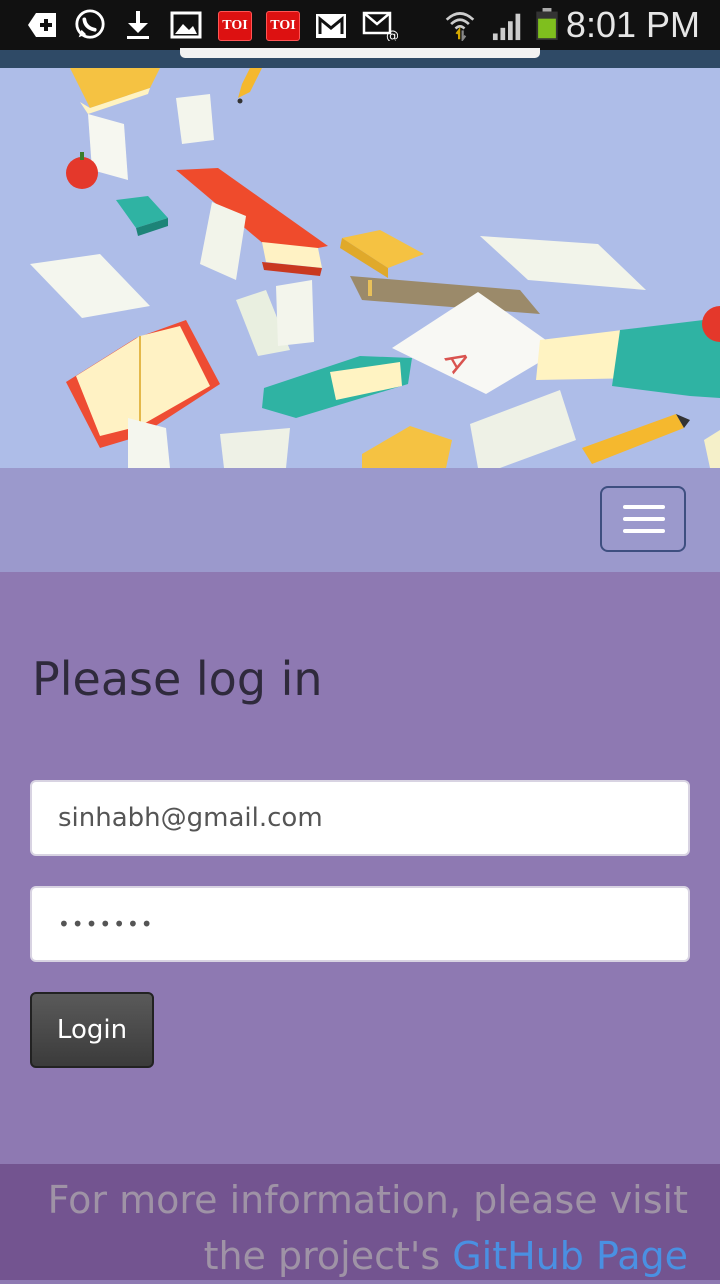 The width and height of the screenshot is (720, 1284). Describe the element at coordinates (547, 24) in the screenshot. I see `battery-icon` at that location.